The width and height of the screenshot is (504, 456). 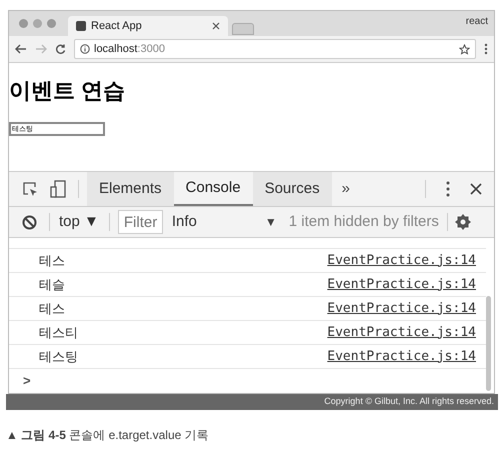 What do you see at coordinates (148, 26) in the screenshot?
I see `browser-tab: React App` at bounding box center [148, 26].